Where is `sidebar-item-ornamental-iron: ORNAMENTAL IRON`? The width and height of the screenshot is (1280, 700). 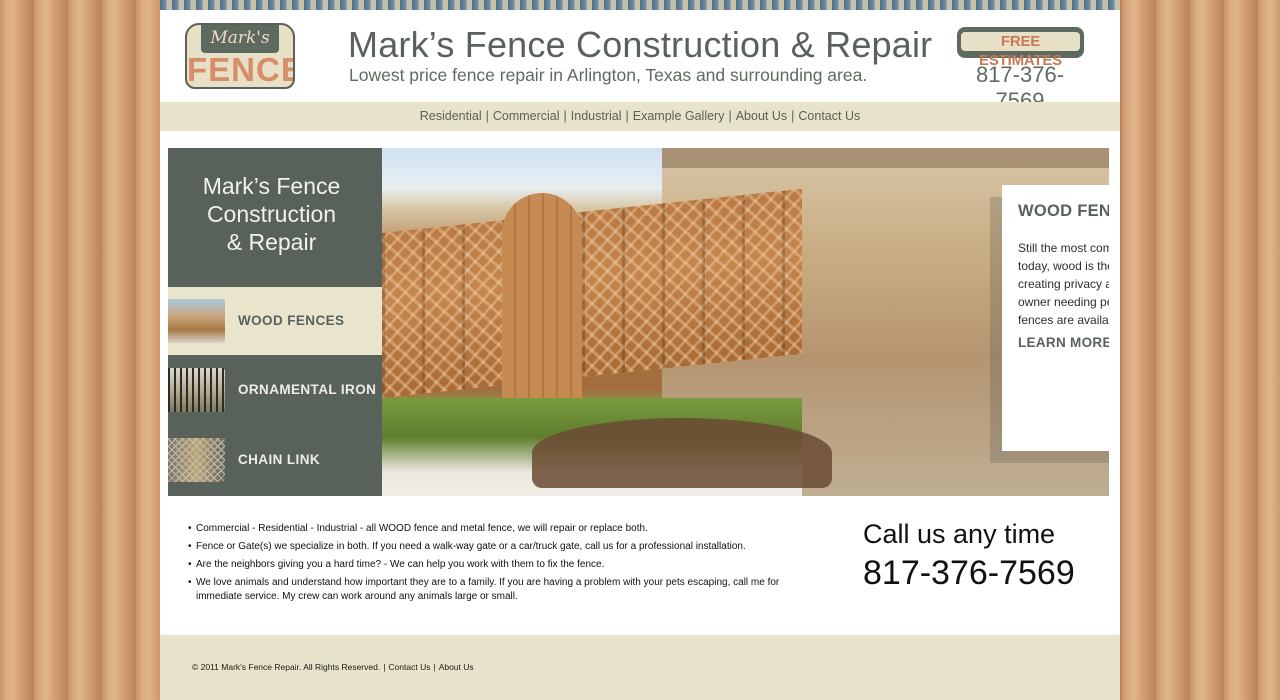 sidebar-item-ornamental-iron: ORNAMENTAL IRON is located at coordinates (275, 390).